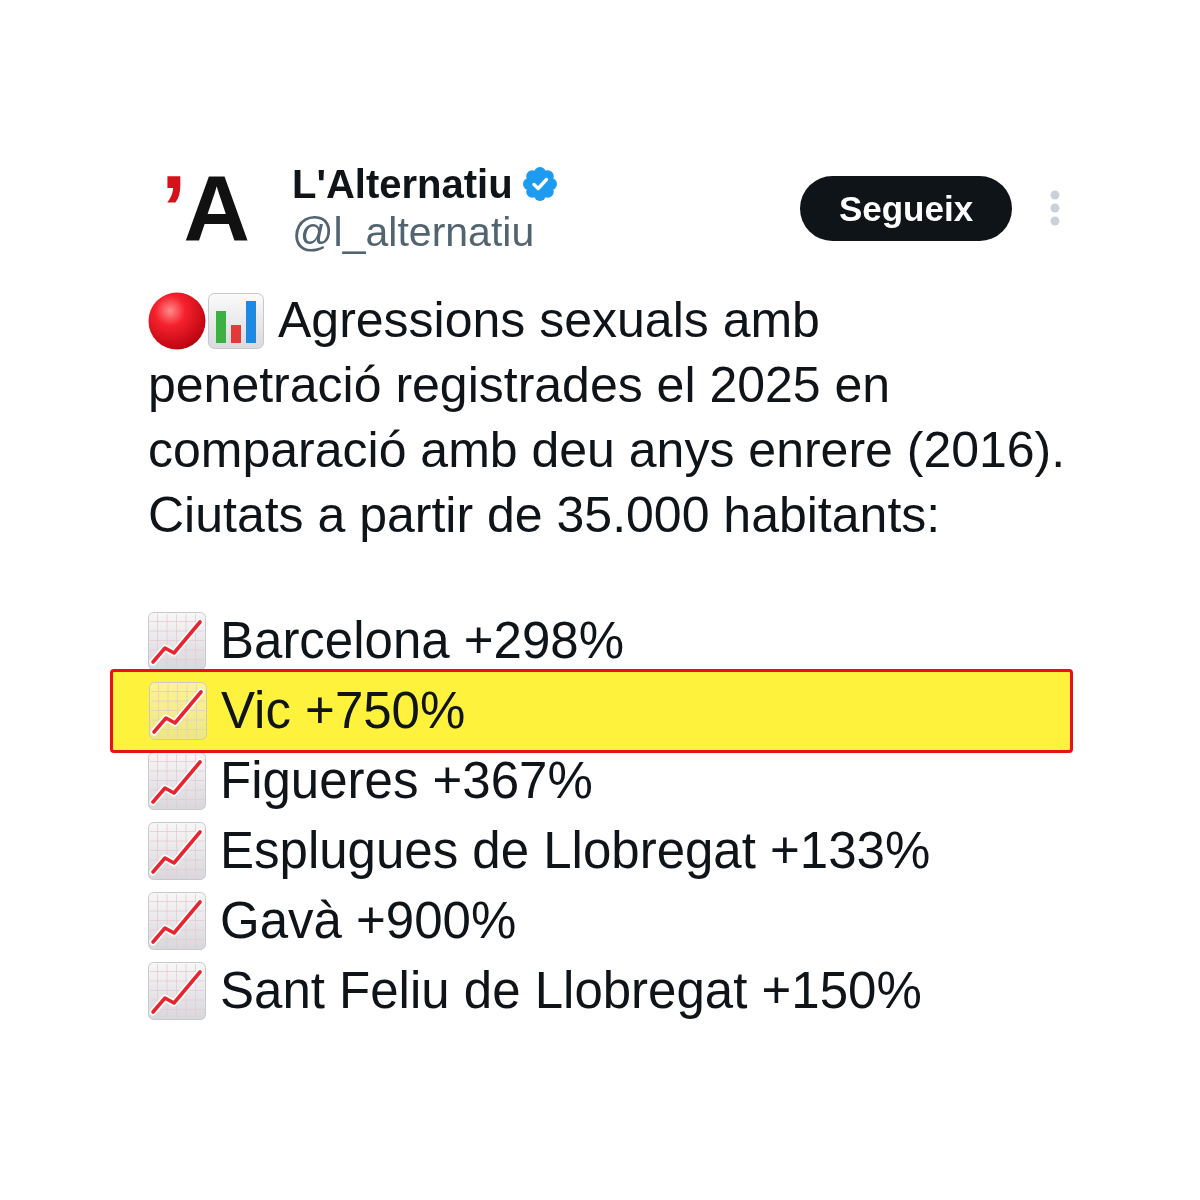  I want to click on account-name: L'Alternatiu, so click(402, 184).